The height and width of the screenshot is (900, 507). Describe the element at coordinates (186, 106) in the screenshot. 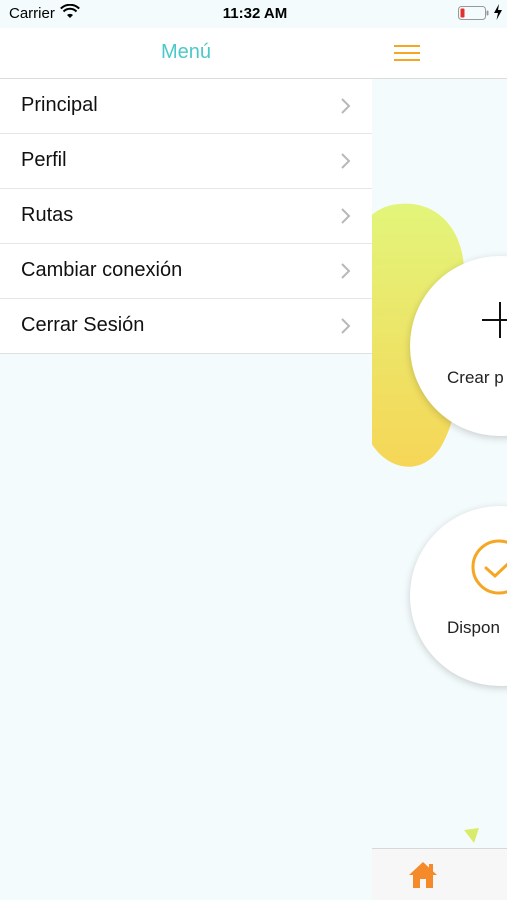

I see `menu-item-principal: Principal` at that location.